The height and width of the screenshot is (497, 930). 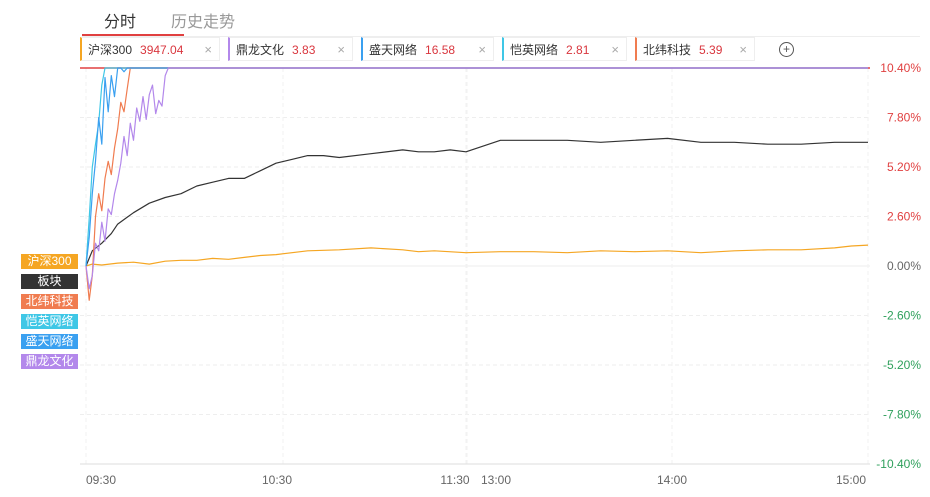 I want to click on series-line, so click(x=477, y=255).